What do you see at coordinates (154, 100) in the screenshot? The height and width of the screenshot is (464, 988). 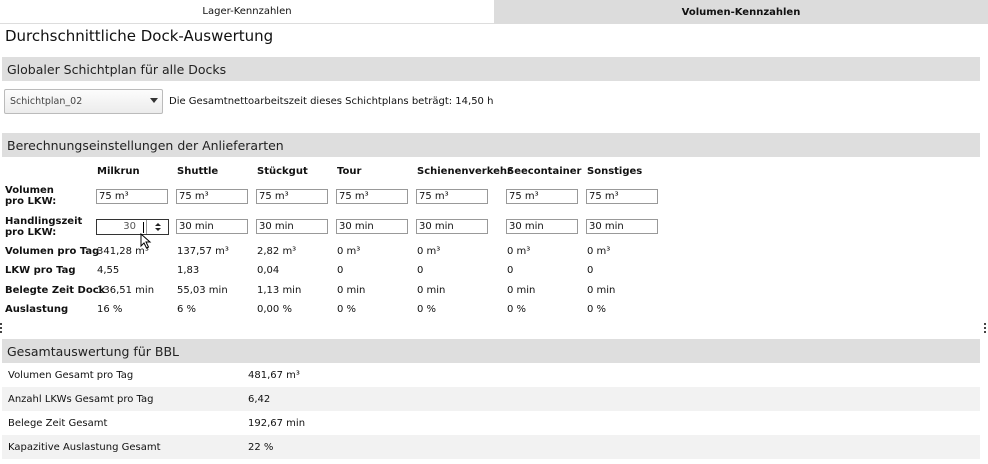 I see `chevron-down-icon` at bounding box center [154, 100].